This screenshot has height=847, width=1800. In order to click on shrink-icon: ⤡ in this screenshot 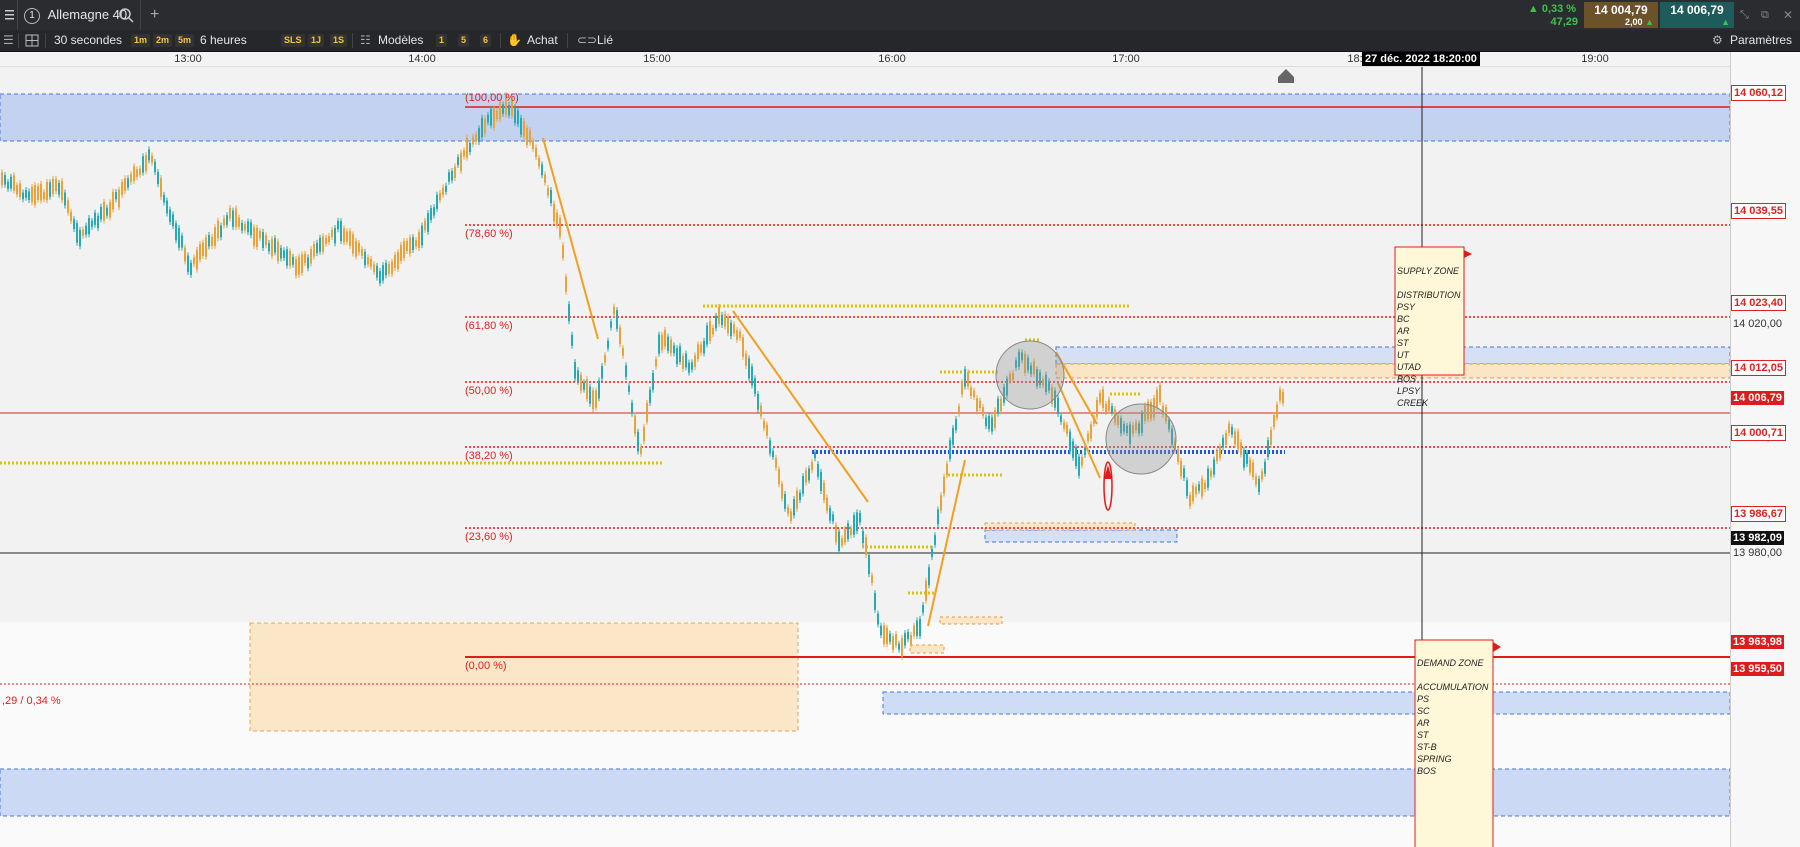, I will do `click(1744, 15)`.